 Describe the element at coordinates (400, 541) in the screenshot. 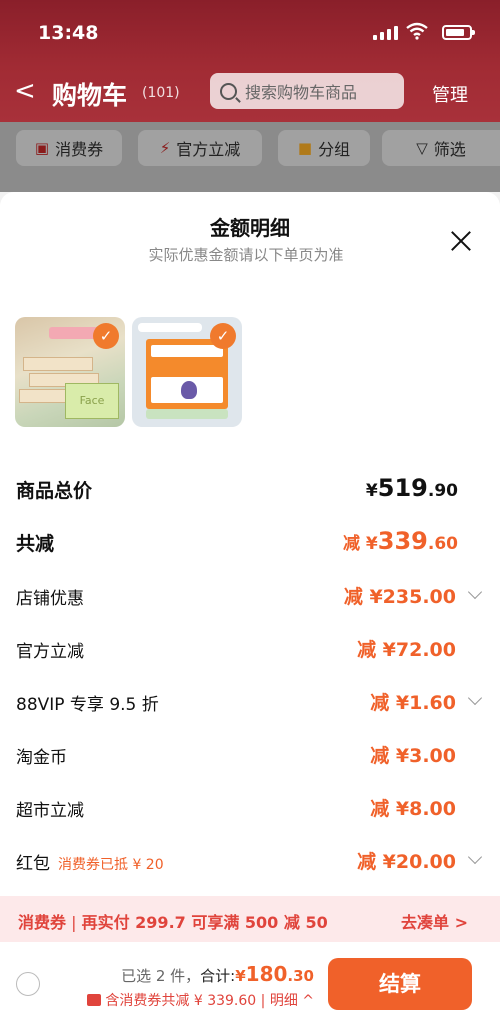

I see `discount-total-value: 减 ¥339.60` at that location.